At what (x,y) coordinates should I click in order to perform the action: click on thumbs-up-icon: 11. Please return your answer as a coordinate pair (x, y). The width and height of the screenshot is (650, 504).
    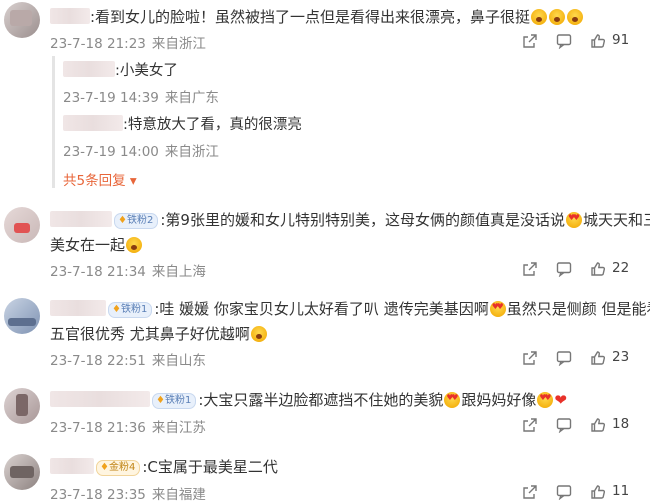
    Looking at the image, I should click on (608, 492).